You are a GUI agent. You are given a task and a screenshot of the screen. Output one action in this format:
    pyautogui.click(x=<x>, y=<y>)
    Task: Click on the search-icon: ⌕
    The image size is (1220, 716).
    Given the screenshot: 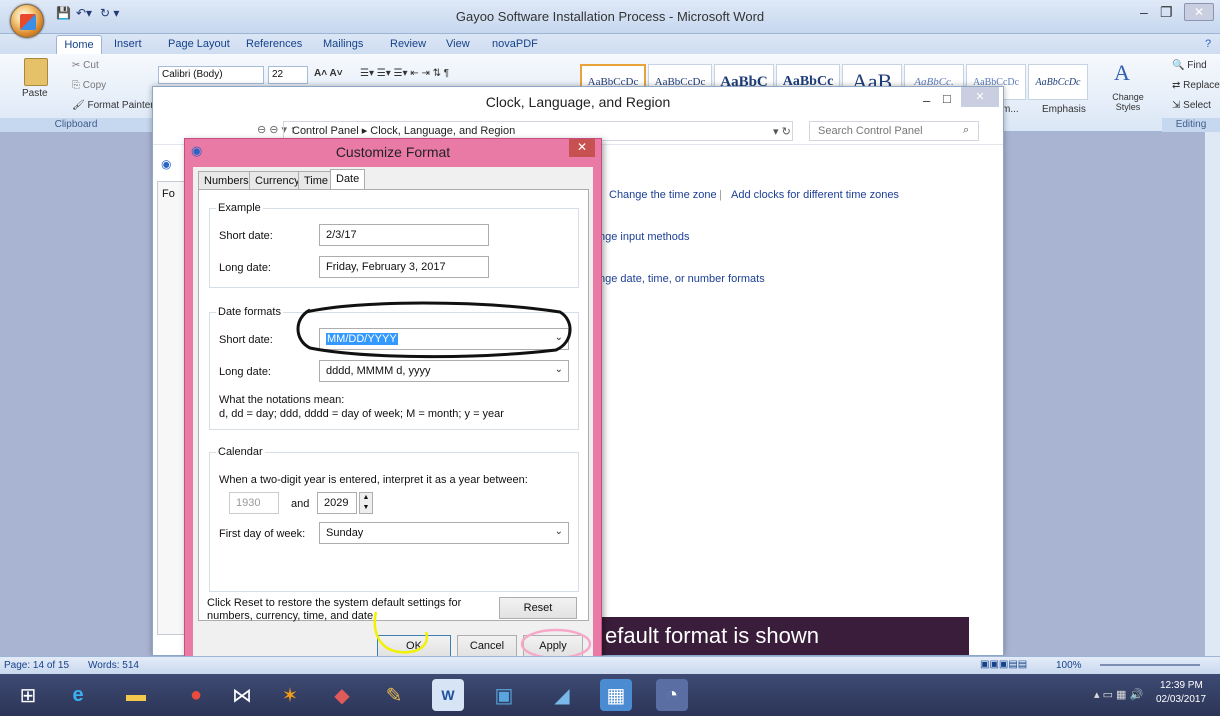 What is the action you would take?
    pyautogui.click(x=966, y=130)
    